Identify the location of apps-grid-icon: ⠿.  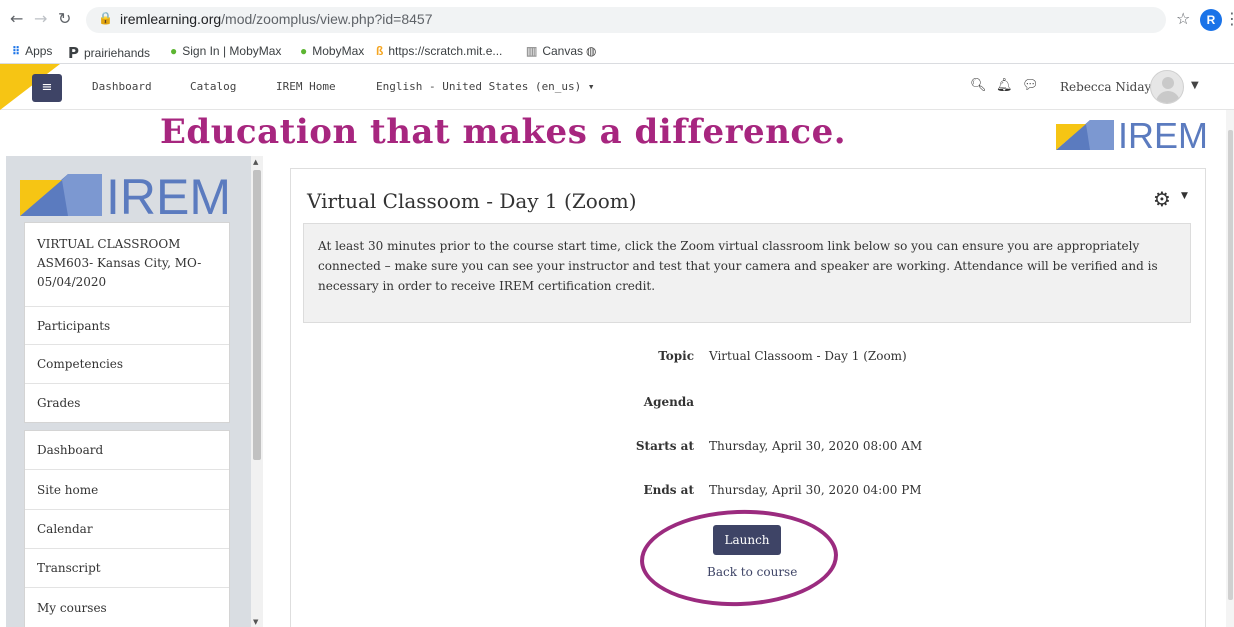
(16, 51).